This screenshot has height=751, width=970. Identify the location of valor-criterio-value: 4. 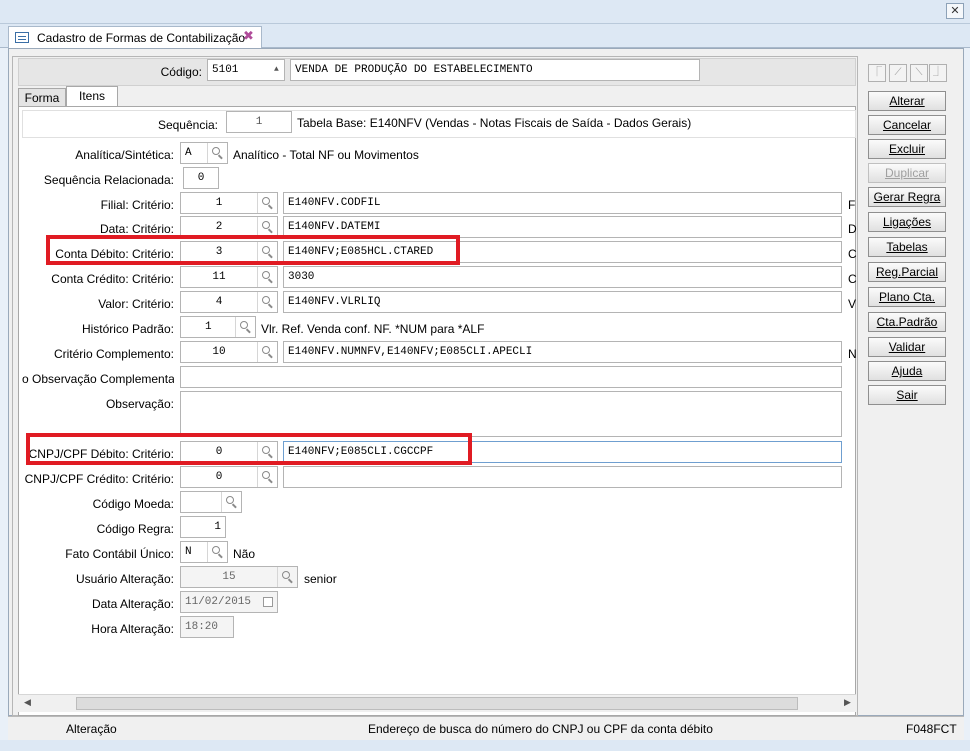
(219, 302).